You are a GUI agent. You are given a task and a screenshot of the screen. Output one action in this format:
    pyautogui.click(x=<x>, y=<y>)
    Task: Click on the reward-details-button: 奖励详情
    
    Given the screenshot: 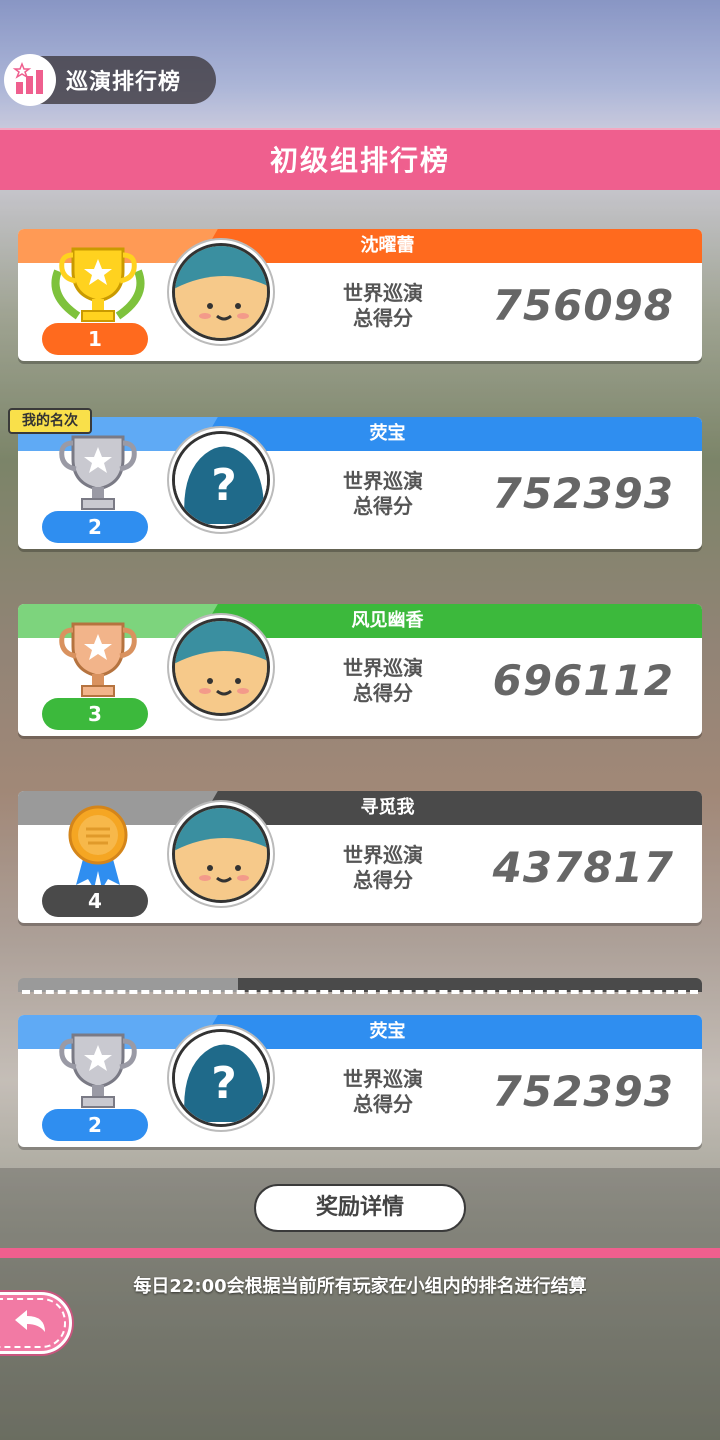 What is the action you would take?
    pyautogui.click(x=360, y=1208)
    